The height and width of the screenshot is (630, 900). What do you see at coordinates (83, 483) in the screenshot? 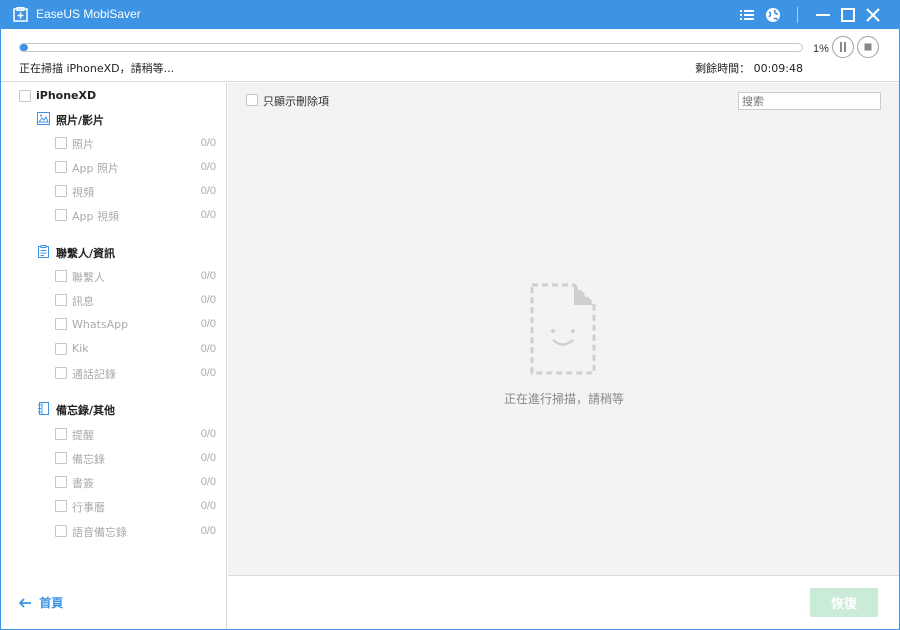
I see `list-item-label: 書簽` at bounding box center [83, 483].